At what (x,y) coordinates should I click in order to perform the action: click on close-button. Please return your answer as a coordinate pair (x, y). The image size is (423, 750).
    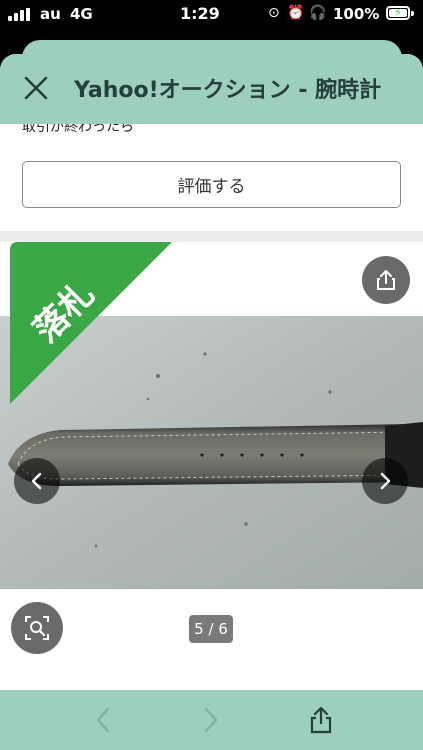
    Looking at the image, I should click on (36, 88).